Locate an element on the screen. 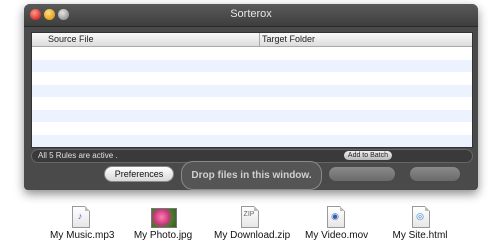  file-label: My Music.mp3 is located at coordinates (82, 235).